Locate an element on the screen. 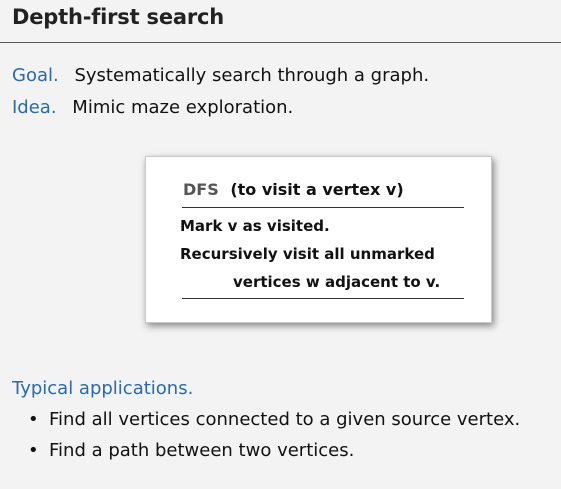 The image size is (561, 489). algorithm-step-1: Mark v as visited. is located at coordinates (255, 226).